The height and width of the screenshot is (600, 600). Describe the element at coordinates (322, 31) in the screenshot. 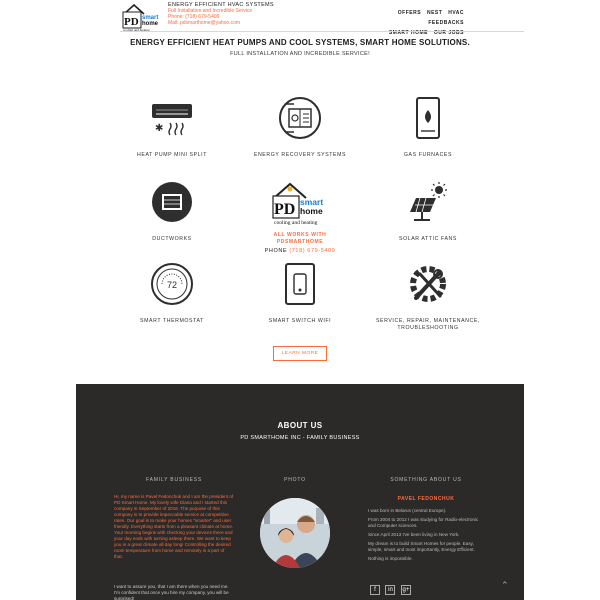

I see `header-divider` at that location.